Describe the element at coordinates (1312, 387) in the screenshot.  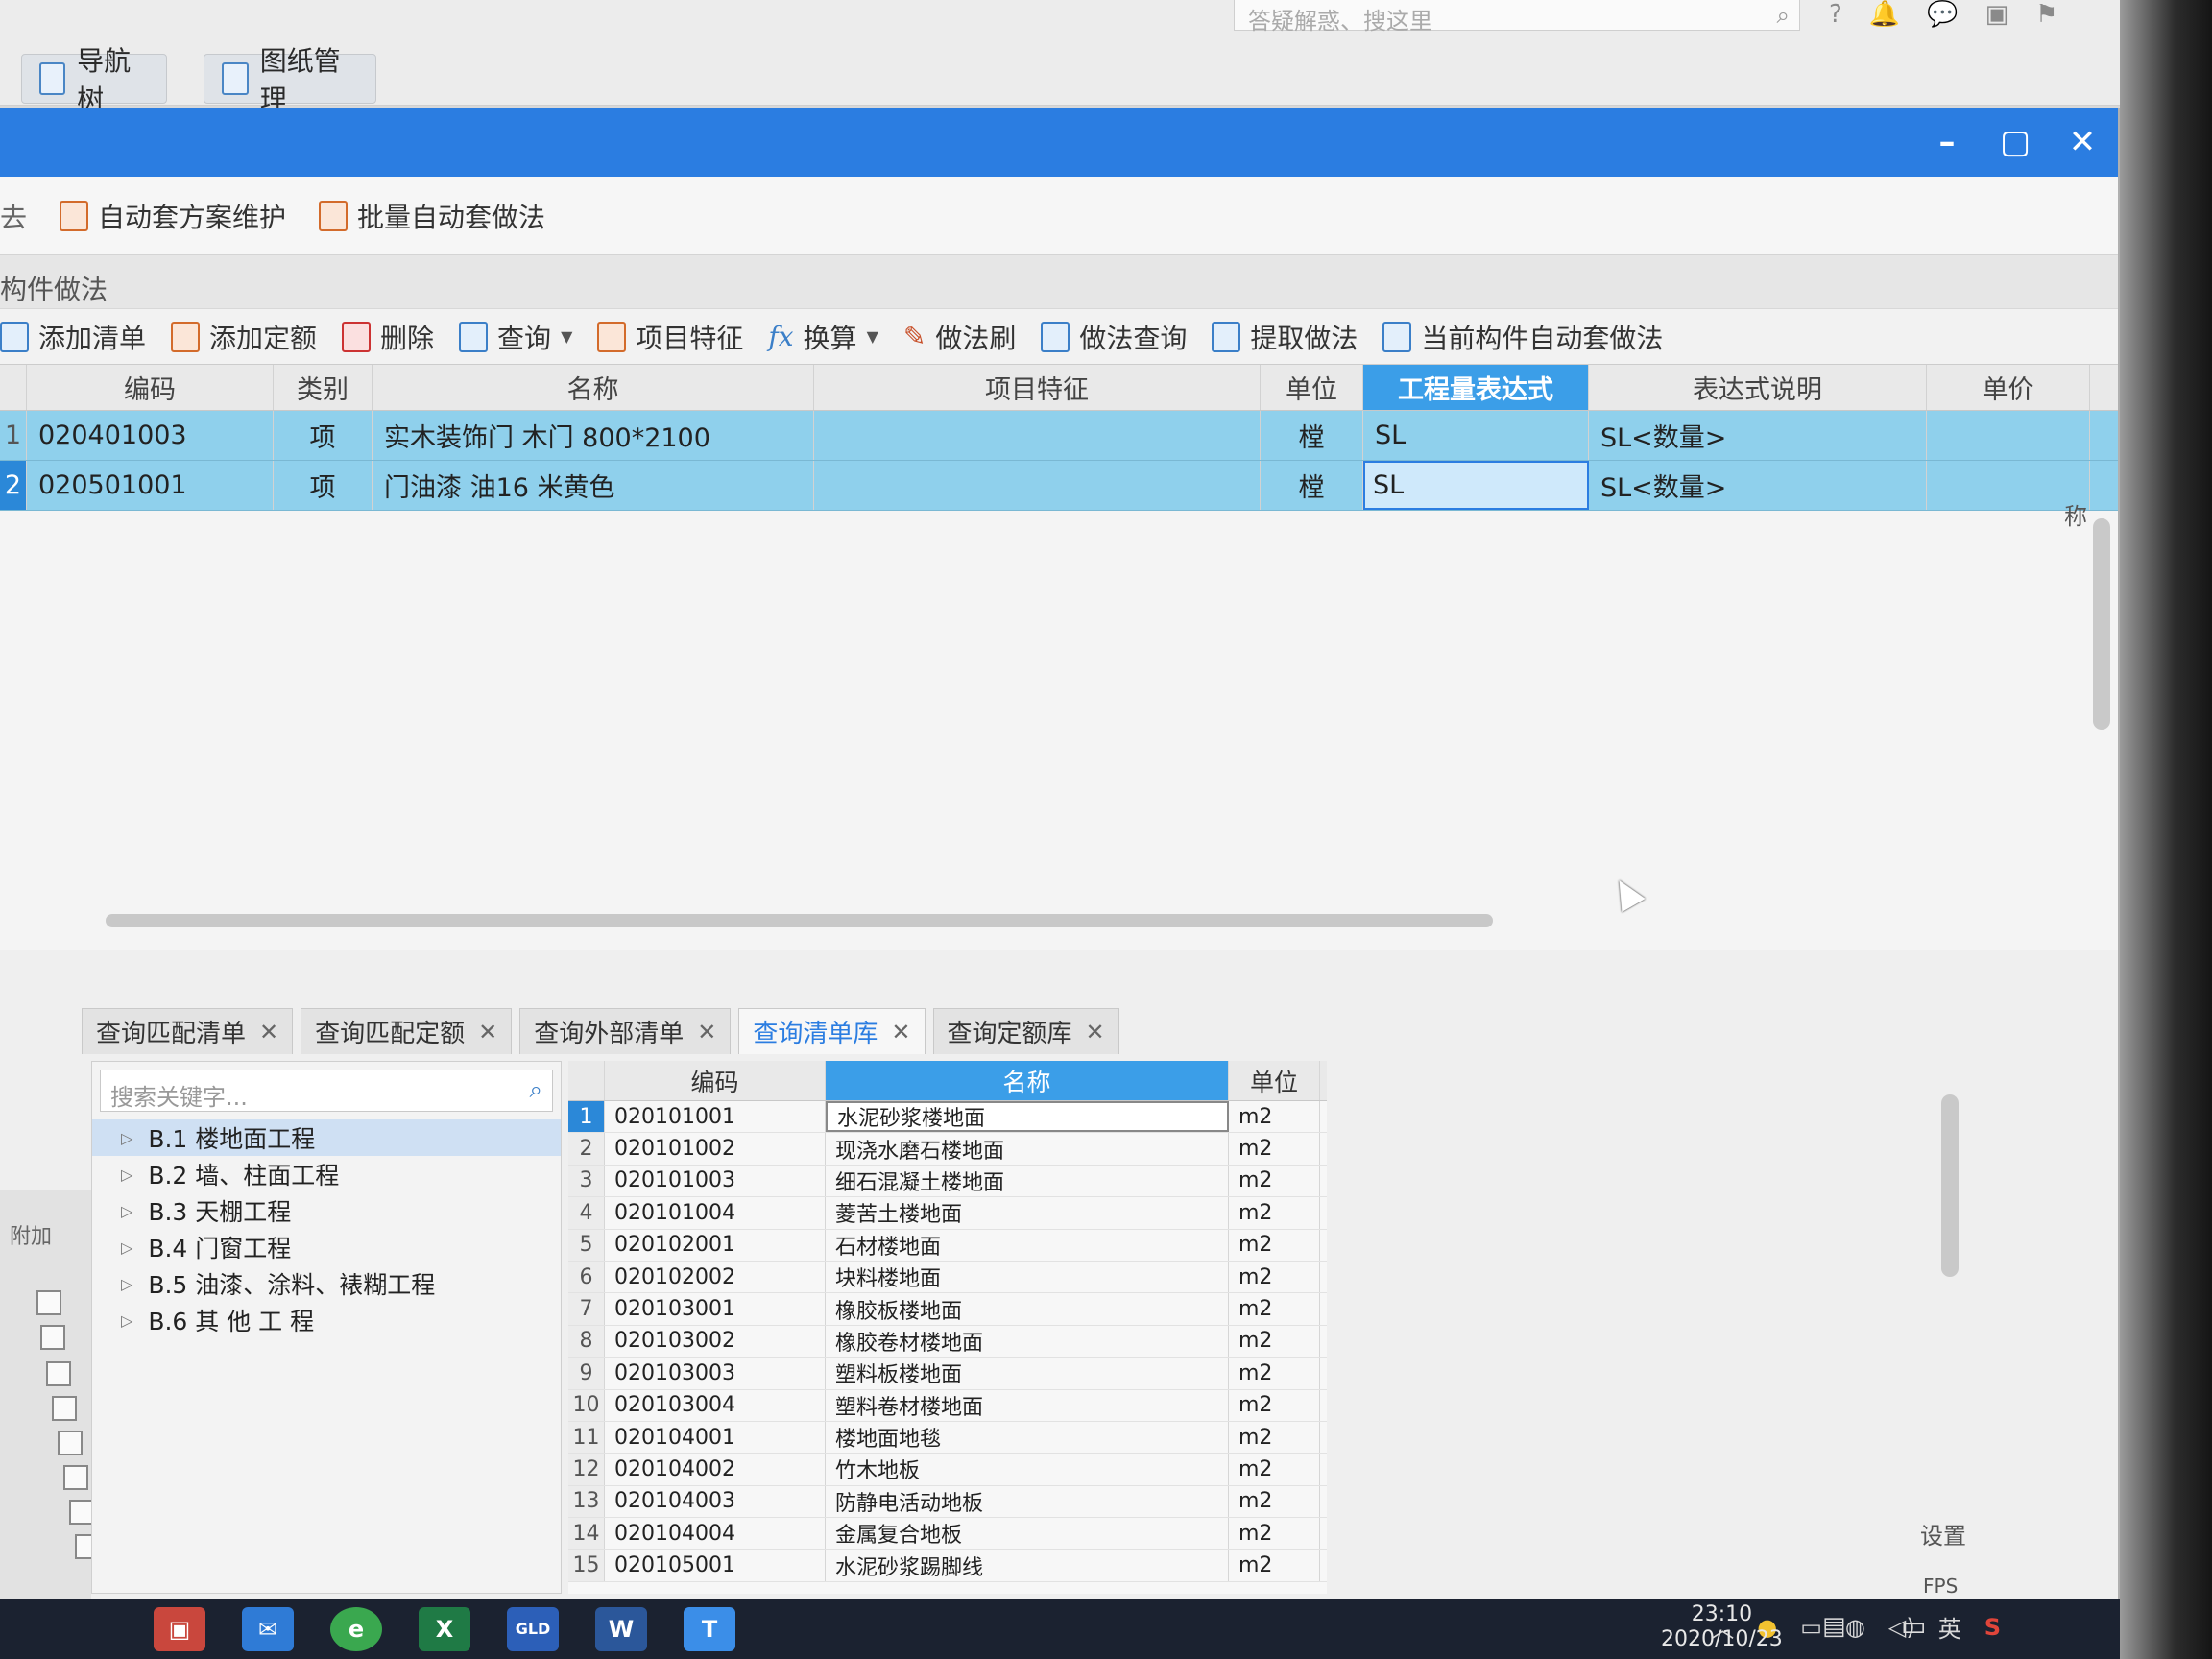
I see `header-unit: 单位` at that location.